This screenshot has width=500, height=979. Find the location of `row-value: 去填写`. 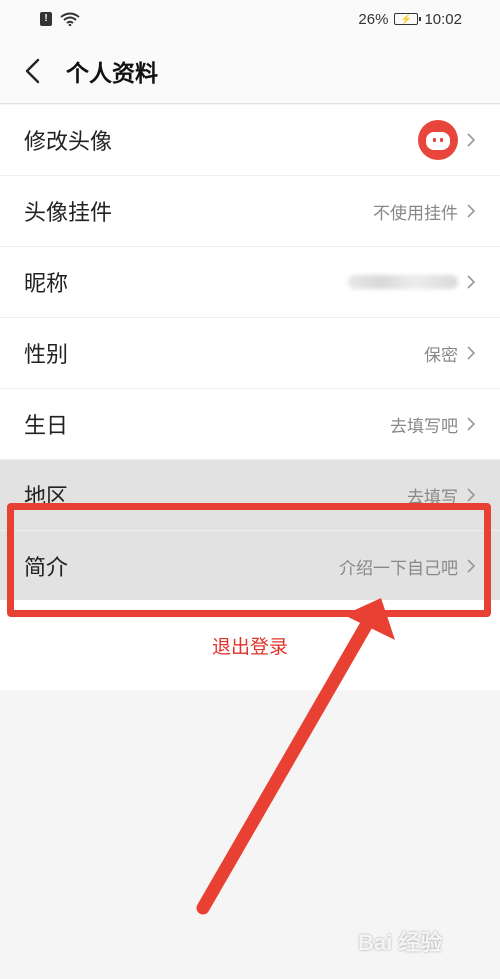

row-value: 去填写 is located at coordinates (432, 497).